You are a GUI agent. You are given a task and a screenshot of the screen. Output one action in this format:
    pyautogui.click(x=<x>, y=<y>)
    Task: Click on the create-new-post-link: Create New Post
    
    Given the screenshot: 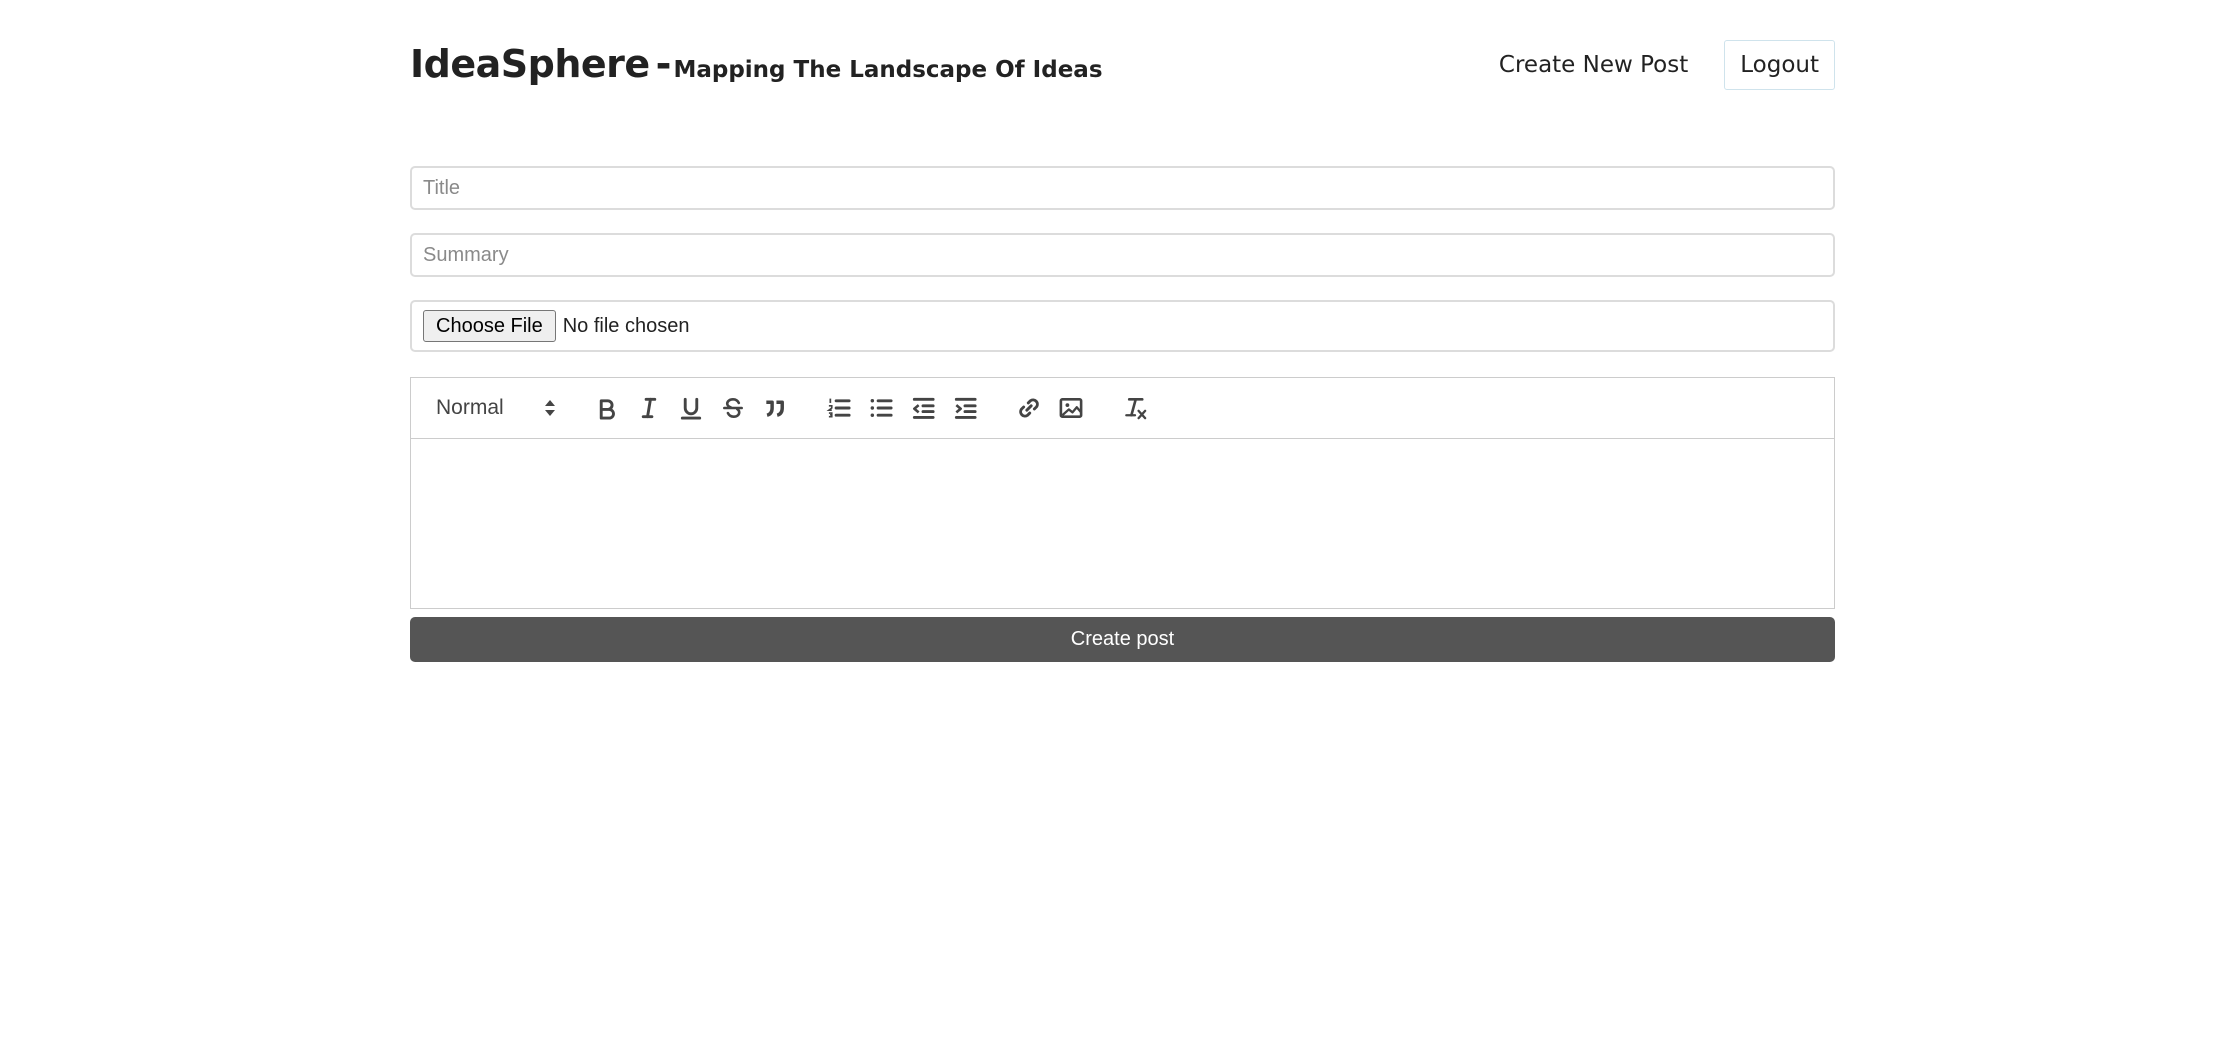 What is the action you would take?
    pyautogui.click(x=1593, y=65)
    